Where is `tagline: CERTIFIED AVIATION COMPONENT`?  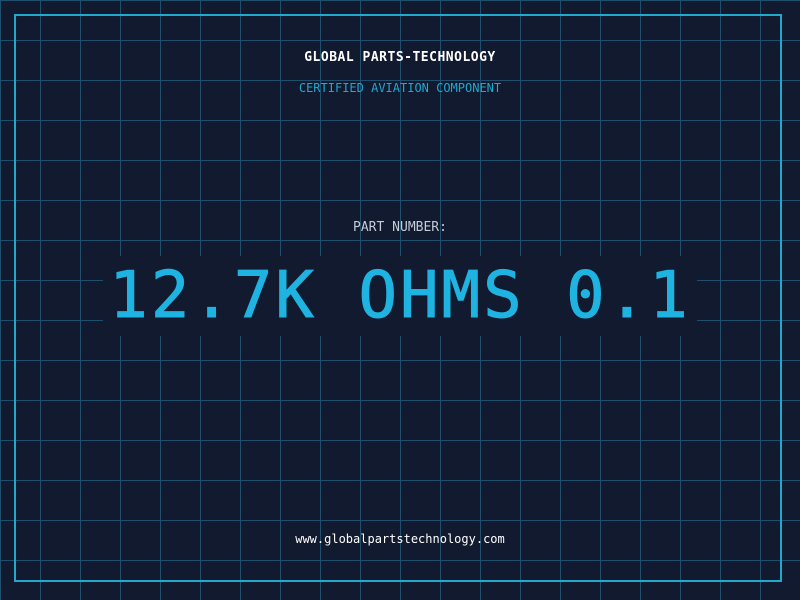 tagline: CERTIFIED AVIATION COMPONENT is located at coordinates (400, 88).